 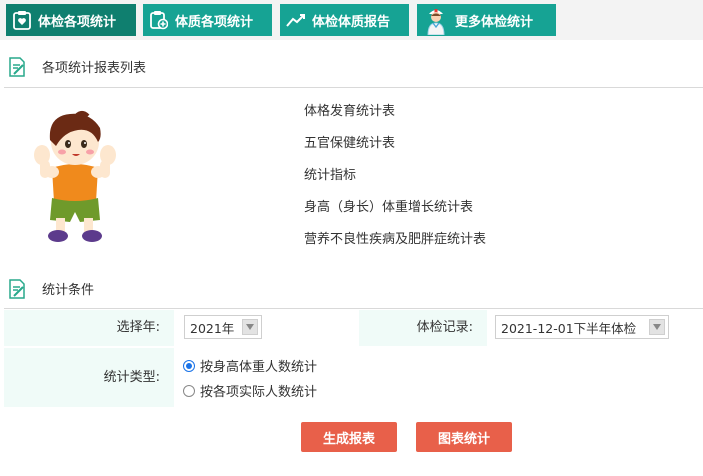 What do you see at coordinates (75, 177) in the screenshot?
I see `cartoon-boy-illustration` at bounding box center [75, 177].